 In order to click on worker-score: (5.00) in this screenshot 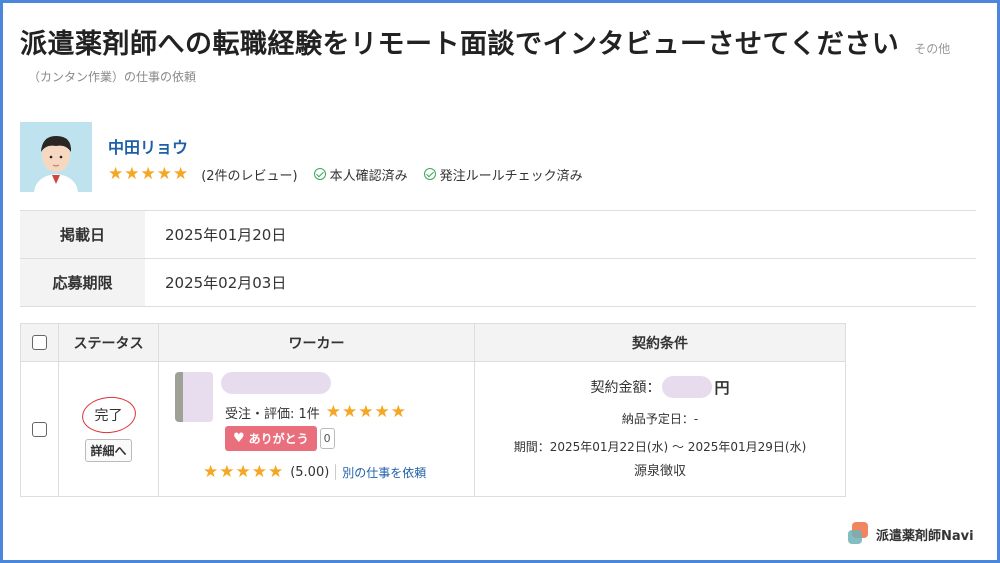, I will do `click(310, 472)`.